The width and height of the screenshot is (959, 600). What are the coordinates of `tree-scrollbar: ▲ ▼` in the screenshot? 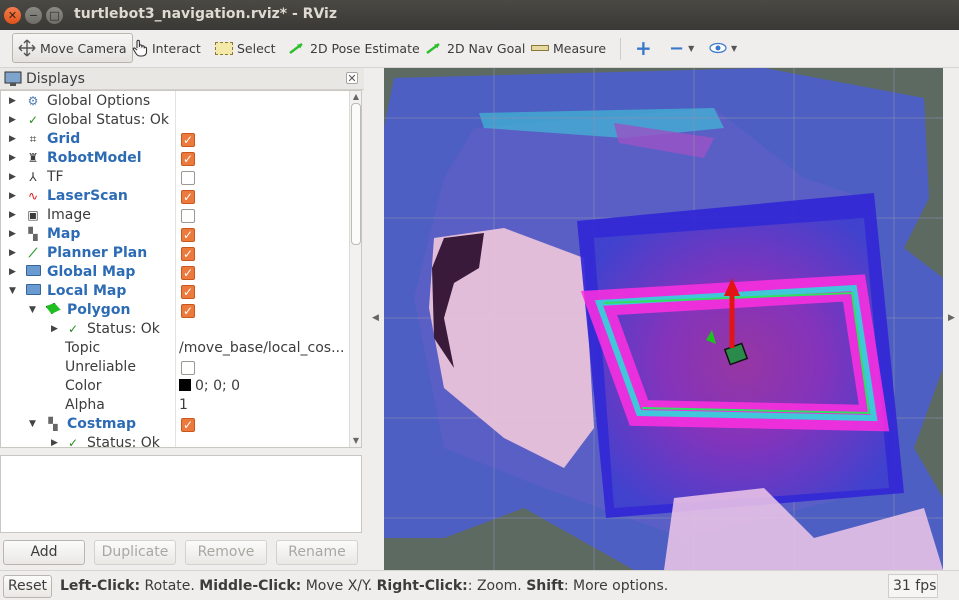 It's located at (355, 269).